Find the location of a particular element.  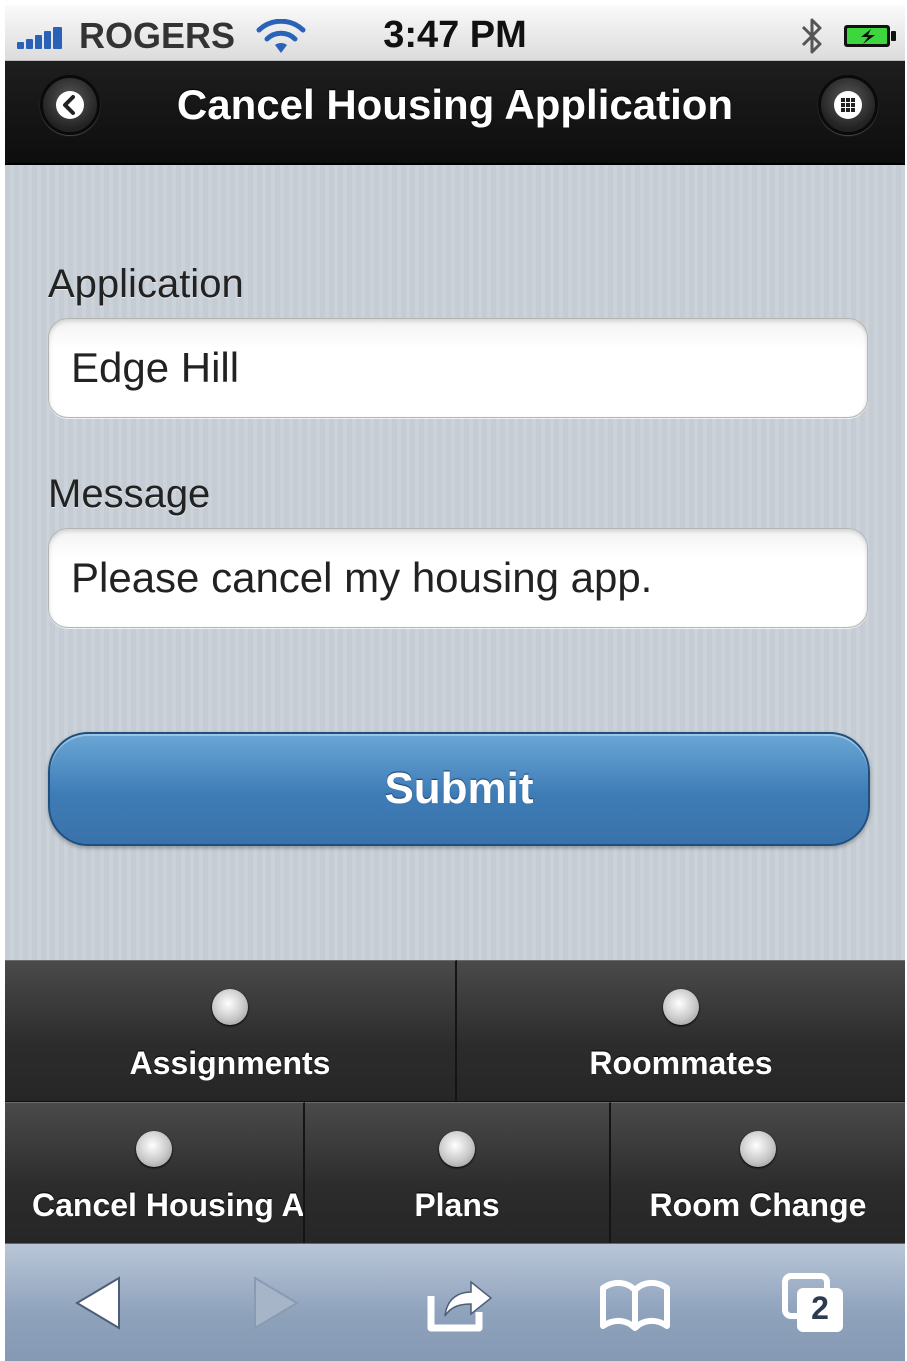

app-header: Cancel Housing Application is located at coordinates (455, 113).